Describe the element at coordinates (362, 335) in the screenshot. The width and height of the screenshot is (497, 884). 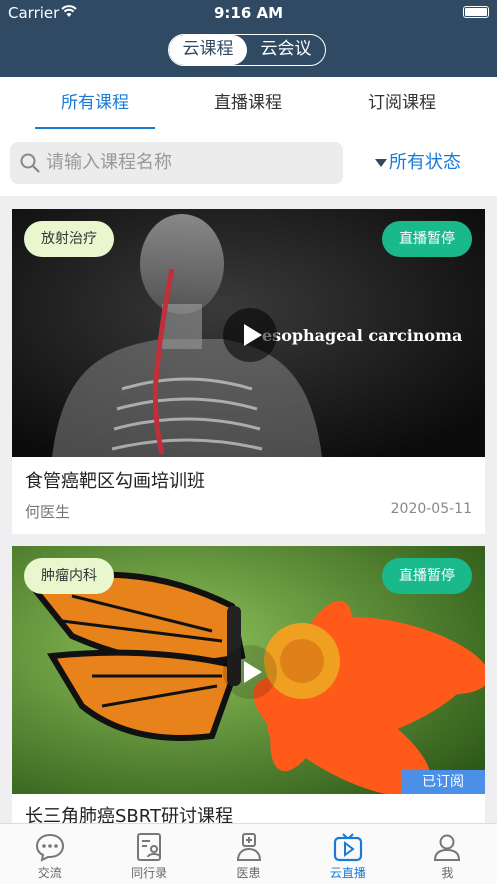
I see `thumbnail-caption: esophageal carcinoma` at that location.